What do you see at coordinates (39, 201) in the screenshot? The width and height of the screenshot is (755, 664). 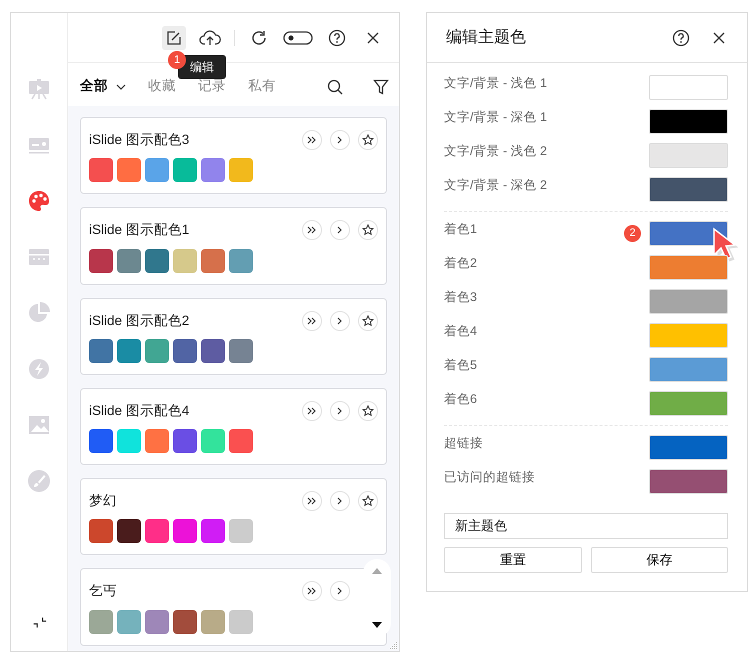 I see `palette-icon` at bounding box center [39, 201].